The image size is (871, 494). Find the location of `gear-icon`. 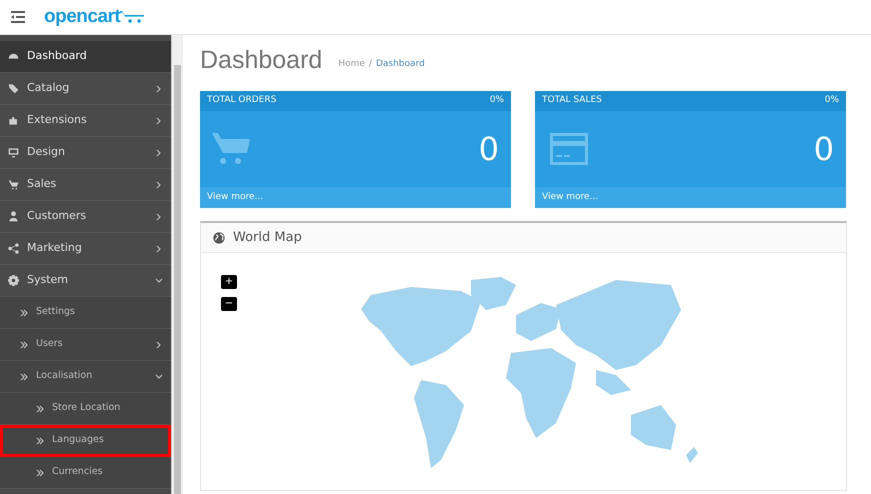

gear-icon is located at coordinates (13, 280).